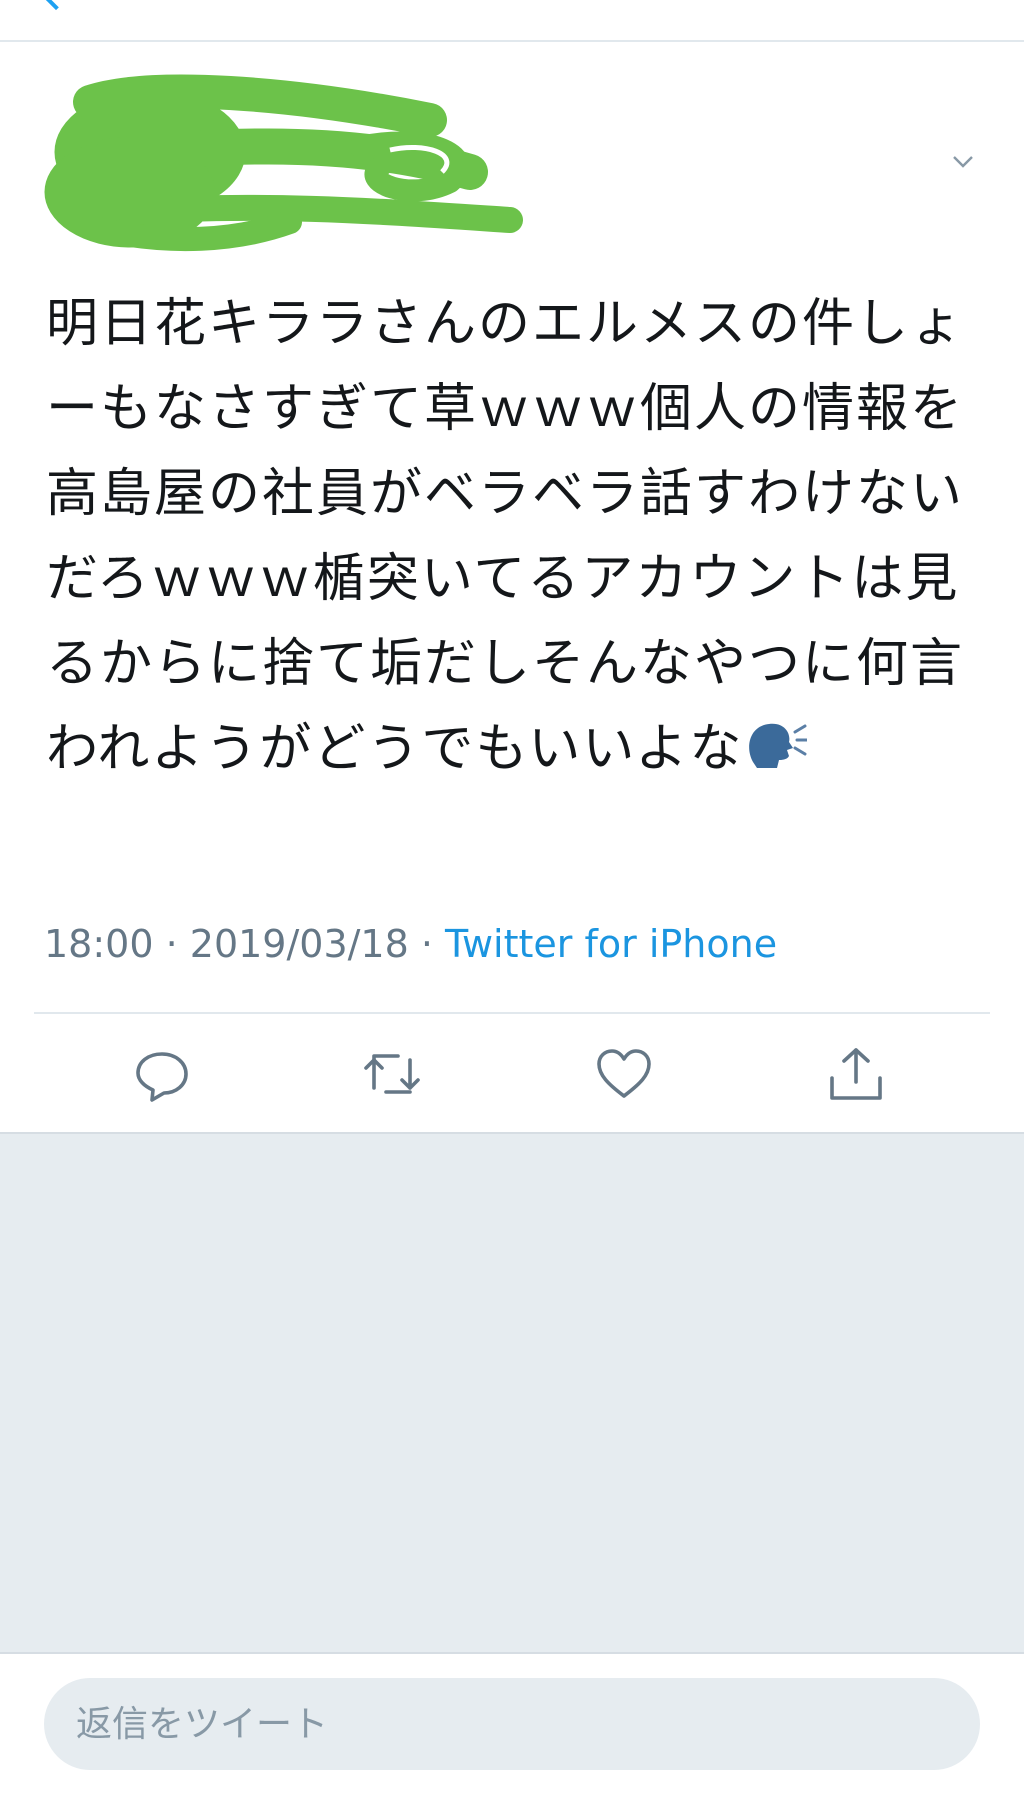 This screenshot has height=1820, width=1024. I want to click on reply-composer-bar, so click(512, 1736).